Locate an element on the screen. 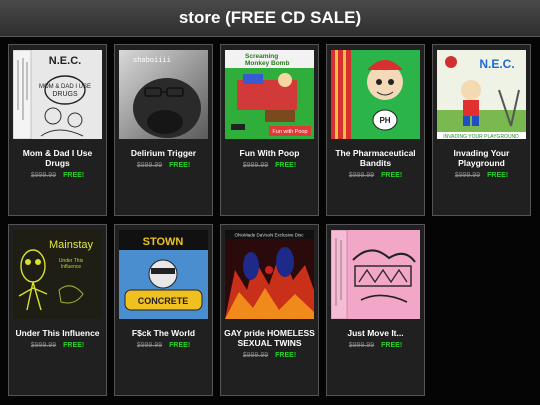  store-header: store (FREE CD SALE) is located at coordinates (270, 18).